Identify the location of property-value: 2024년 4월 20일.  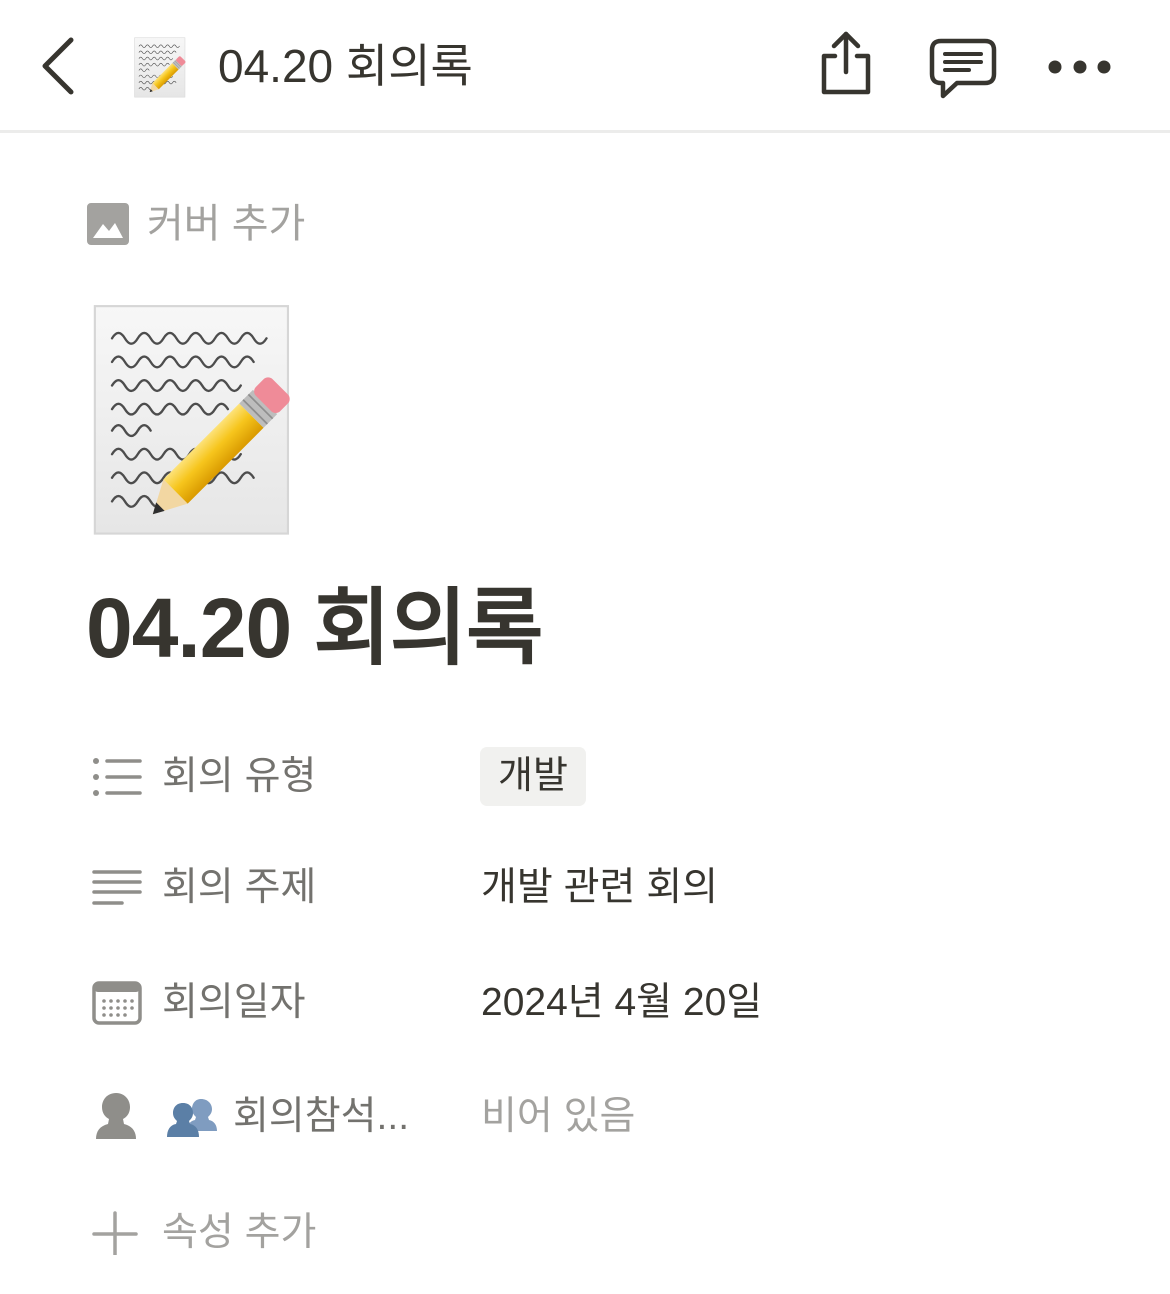
(621, 1003).